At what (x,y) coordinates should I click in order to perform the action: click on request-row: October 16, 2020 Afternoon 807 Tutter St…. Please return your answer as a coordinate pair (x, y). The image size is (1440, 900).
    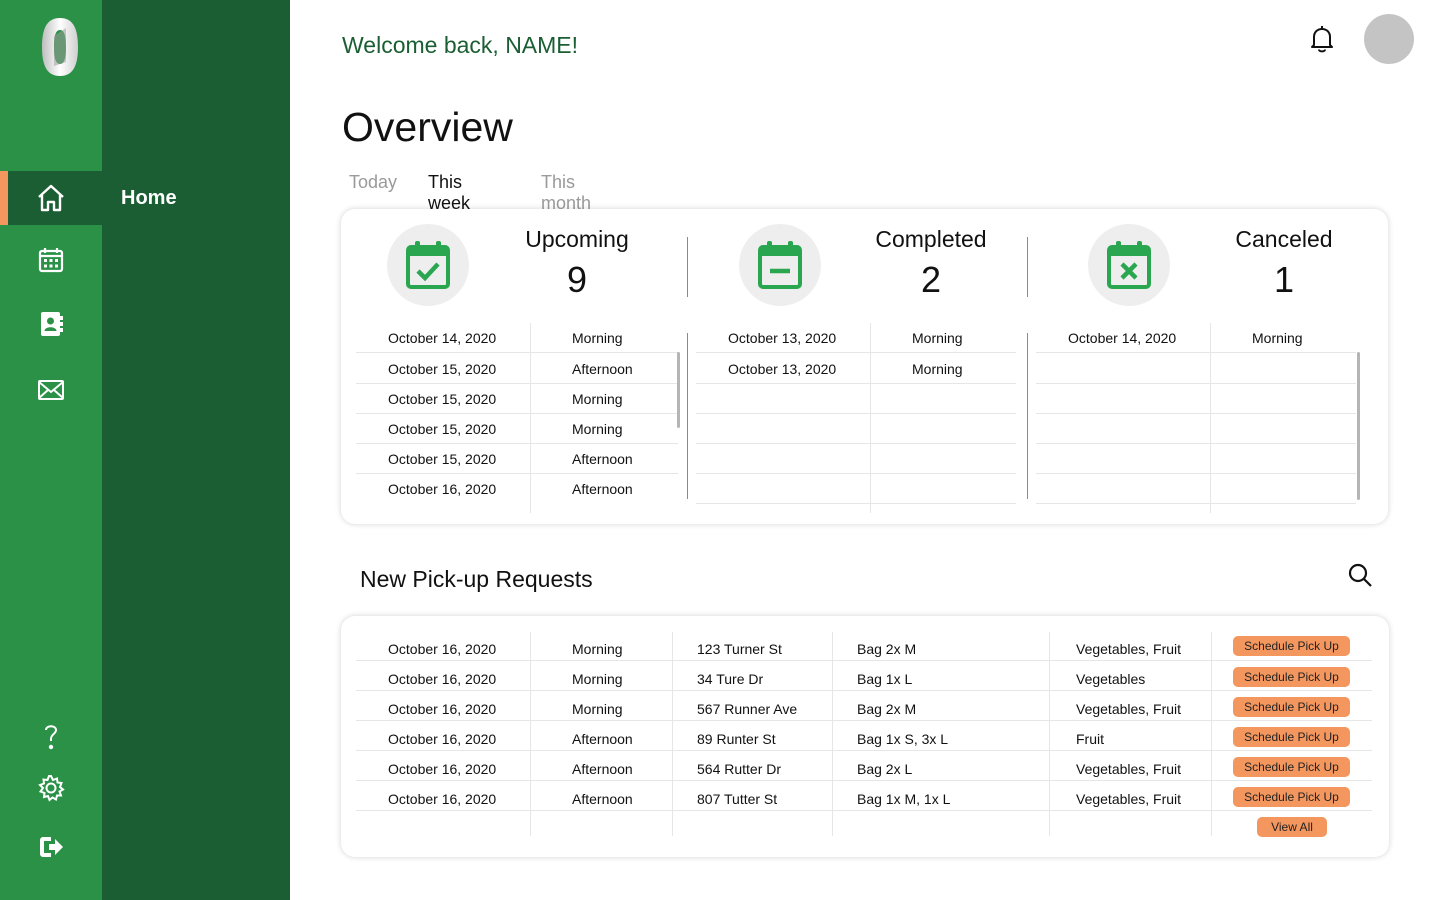
    Looking at the image, I should click on (864, 796).